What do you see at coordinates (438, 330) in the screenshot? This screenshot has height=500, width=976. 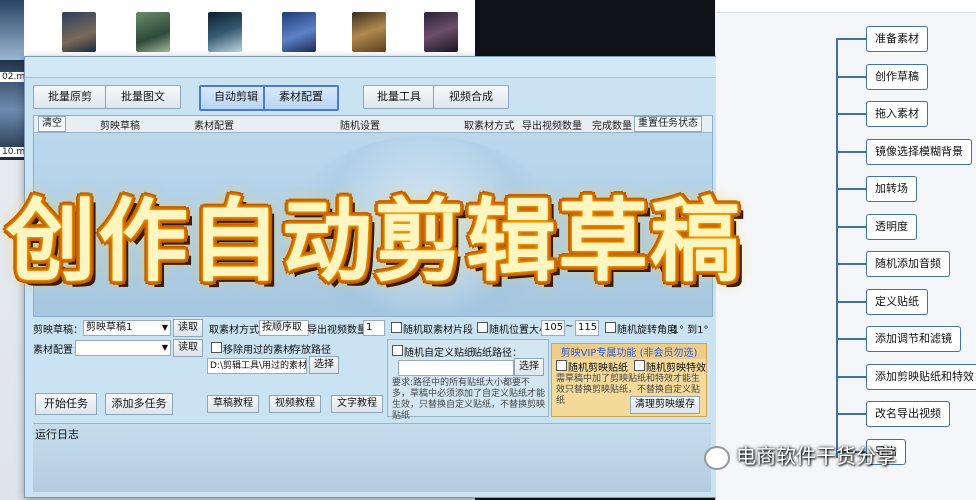 I see `random-split-label: 随机取素材片段` at bounding box center [438, 330].